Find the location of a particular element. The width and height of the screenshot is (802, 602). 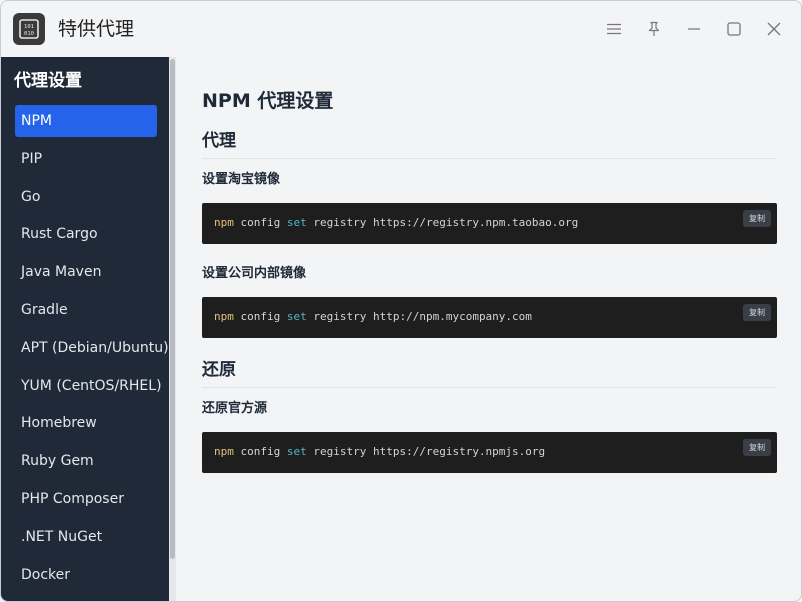

sidebar-item-ruby-gem: Ruby Gem is located at coordinates (86, 461).